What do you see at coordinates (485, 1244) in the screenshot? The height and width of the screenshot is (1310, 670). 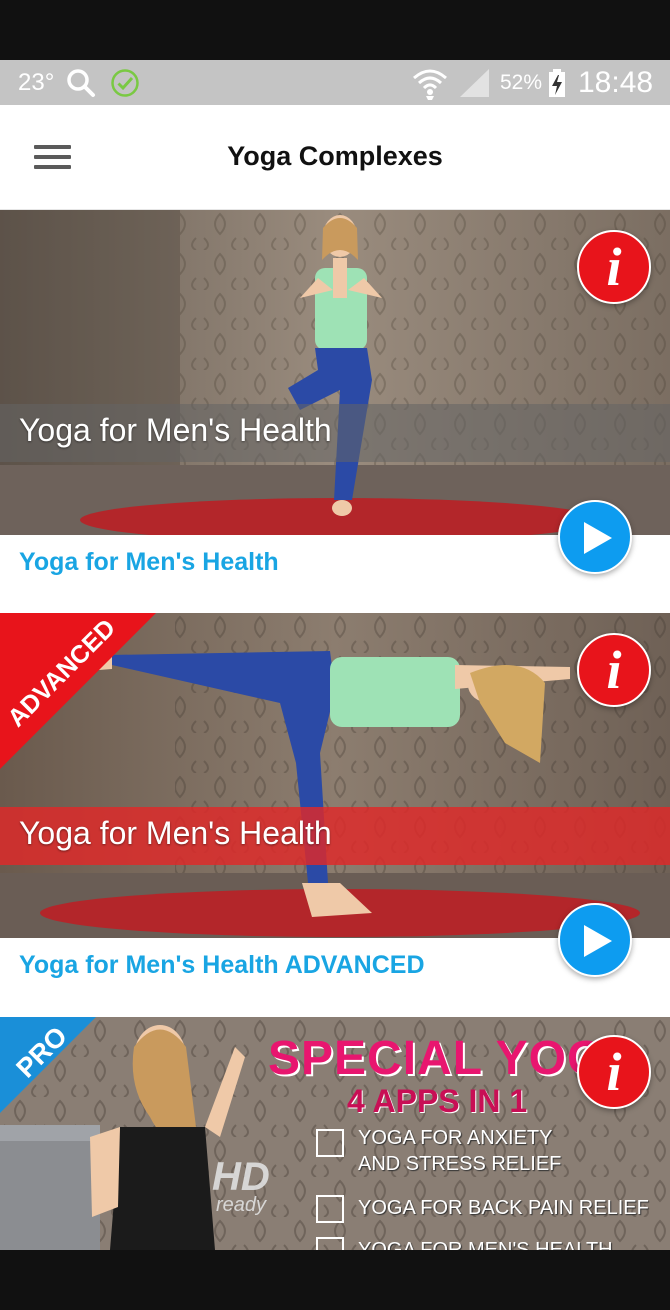 I see `promo-item: YOGA FOR MEN'S HEALTH` at bounding box center [485, 1244].